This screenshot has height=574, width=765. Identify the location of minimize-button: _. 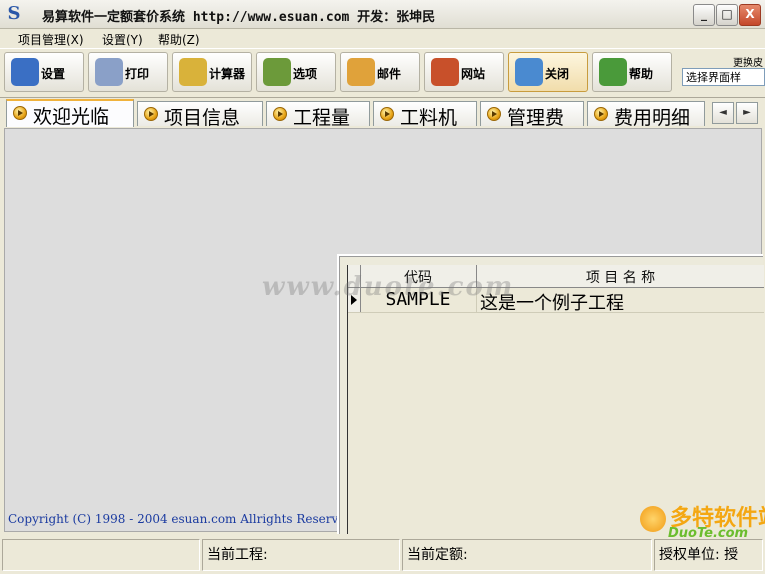
(704, 15).